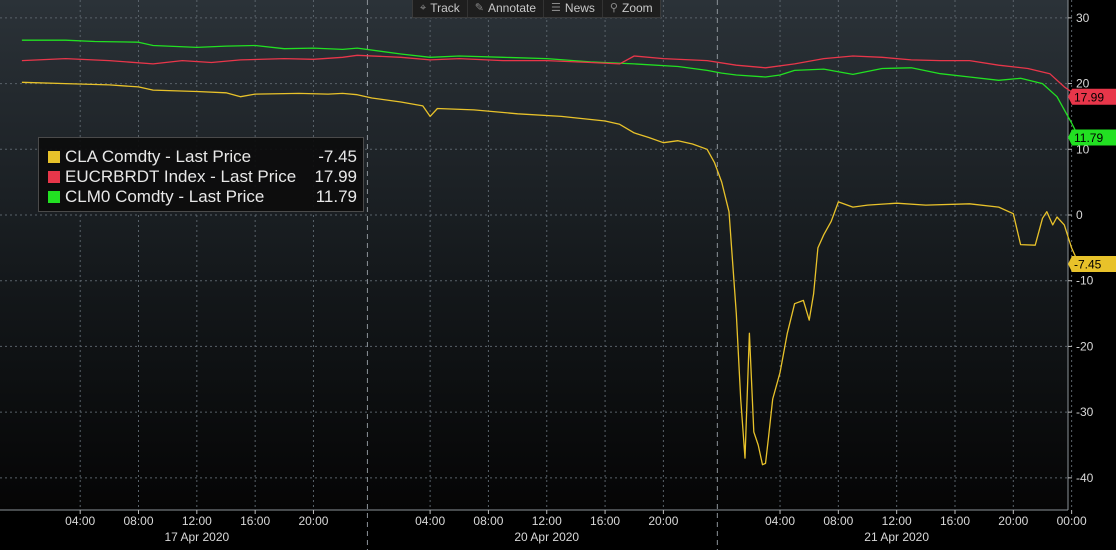  What do you see at coordinates (1085, 346) in the screenshot?
I see `y-tick-label: -20` at bounding box center [1085, 346].